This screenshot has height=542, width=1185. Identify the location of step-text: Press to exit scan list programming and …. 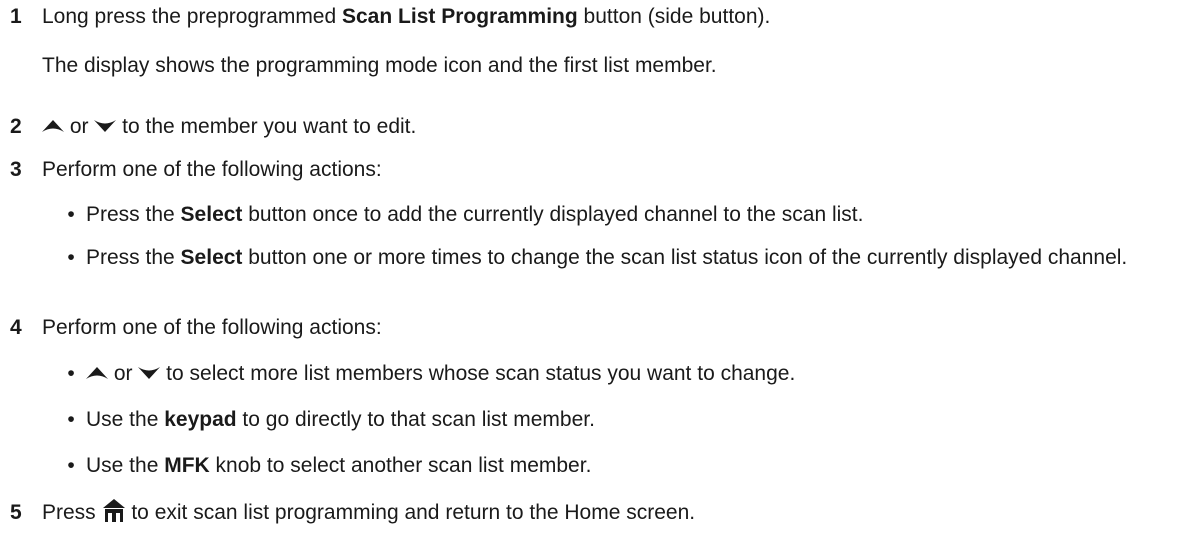
(609, 512).